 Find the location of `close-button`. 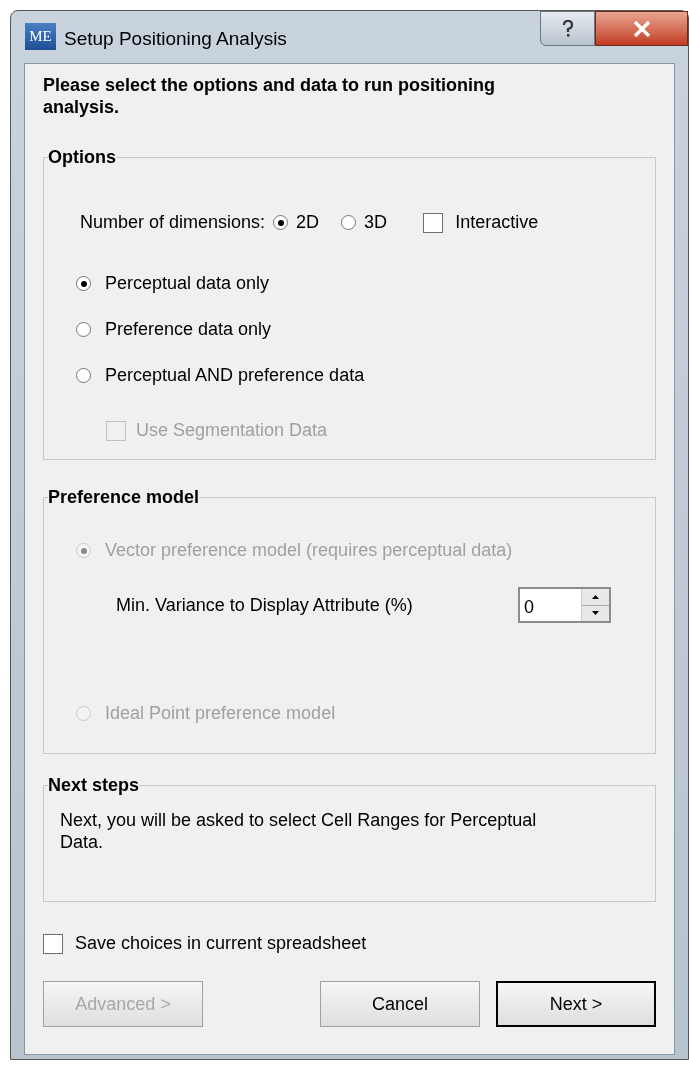

close-button is located at coordinates (641, 28).